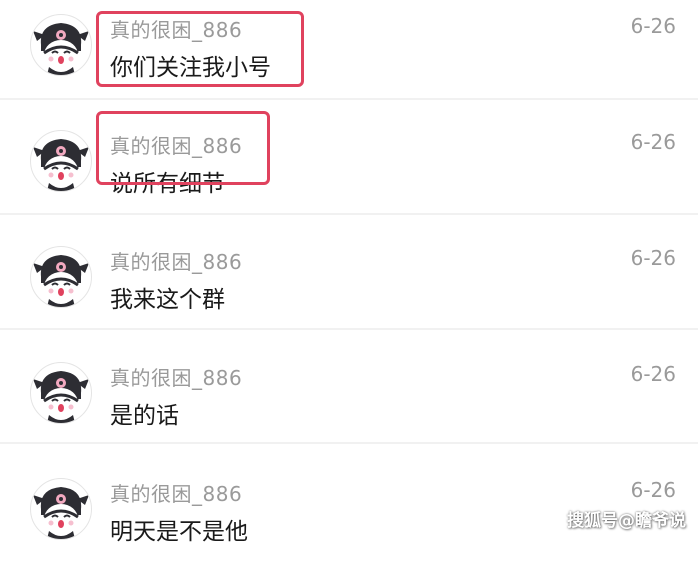 Image resolution: width=698 pixels, height=566 pixels. I want to click on watermark-text: 搜狐号@瞻爷说, so click(626, 521).